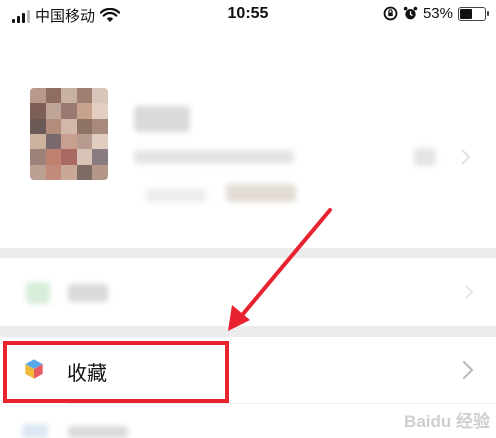  What do you see at coordinates (469, 292) in the screenshot?
I see `services-chevron-icon` at bounding box center [469, 292].